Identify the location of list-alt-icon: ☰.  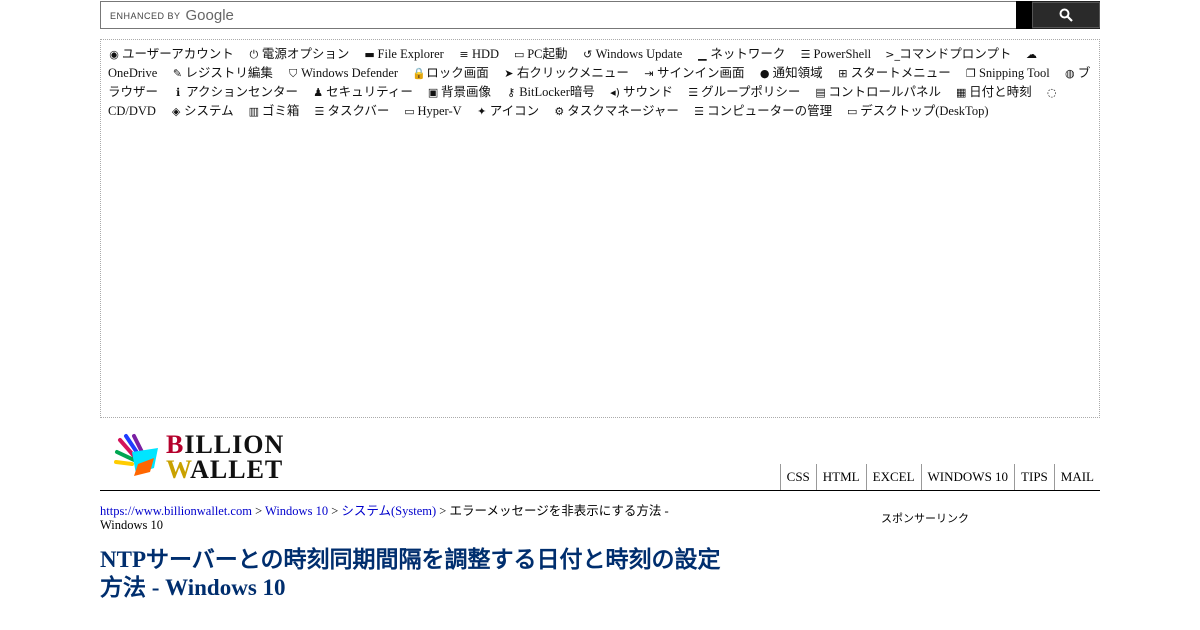
(805, 54).